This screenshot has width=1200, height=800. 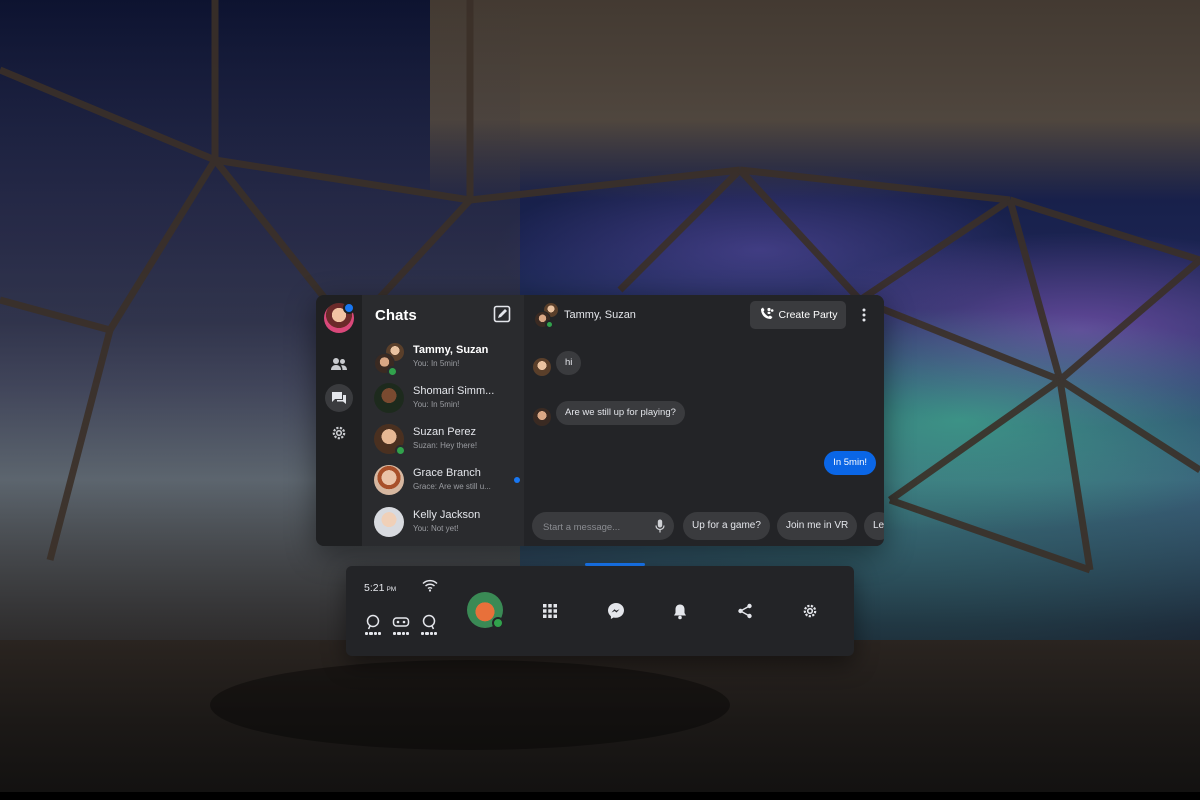 I want to click on message-composer, so click(x=603, y=526).